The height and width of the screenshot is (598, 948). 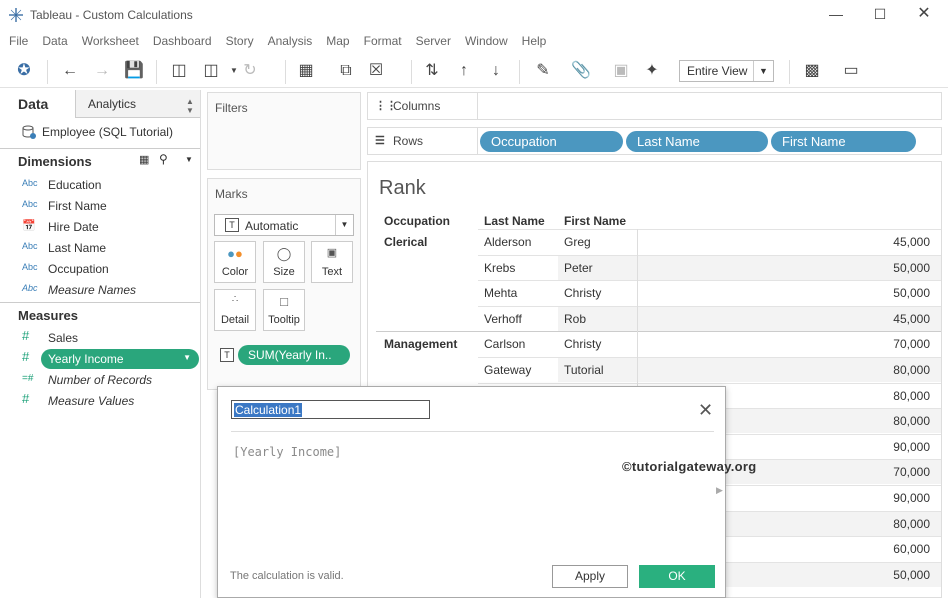 What do you see at coordinates (231, 194) in the screenshot?
I see `marks-label: Marks` at bounding box center [231, 194].